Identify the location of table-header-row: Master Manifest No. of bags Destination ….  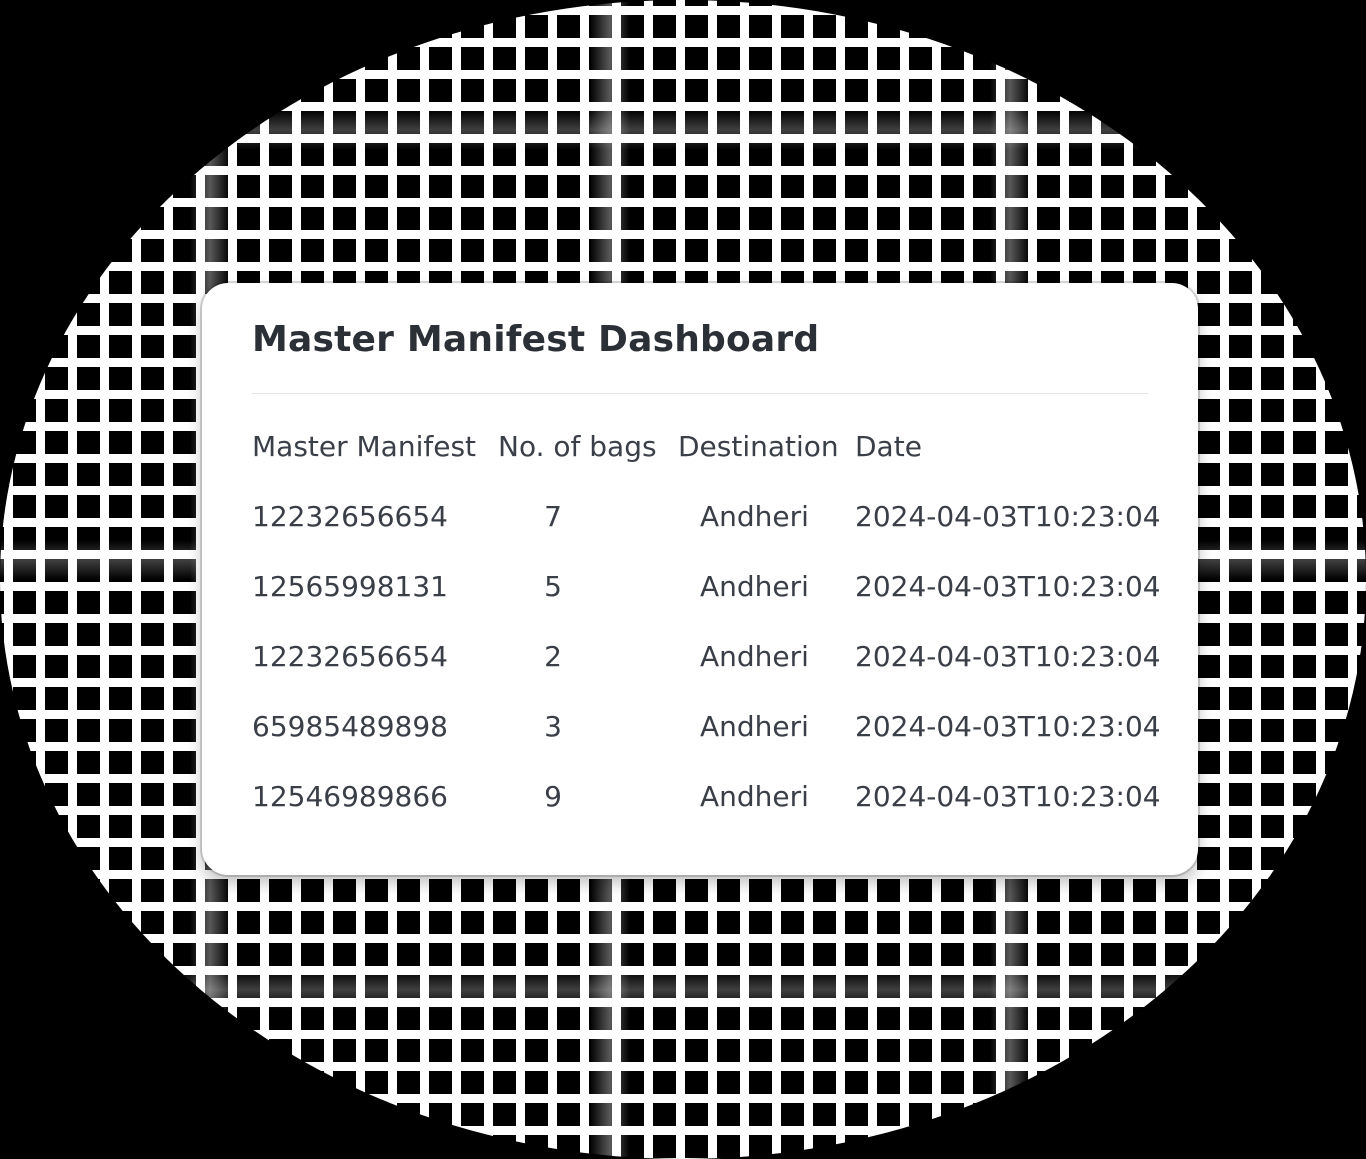
(702, 458).